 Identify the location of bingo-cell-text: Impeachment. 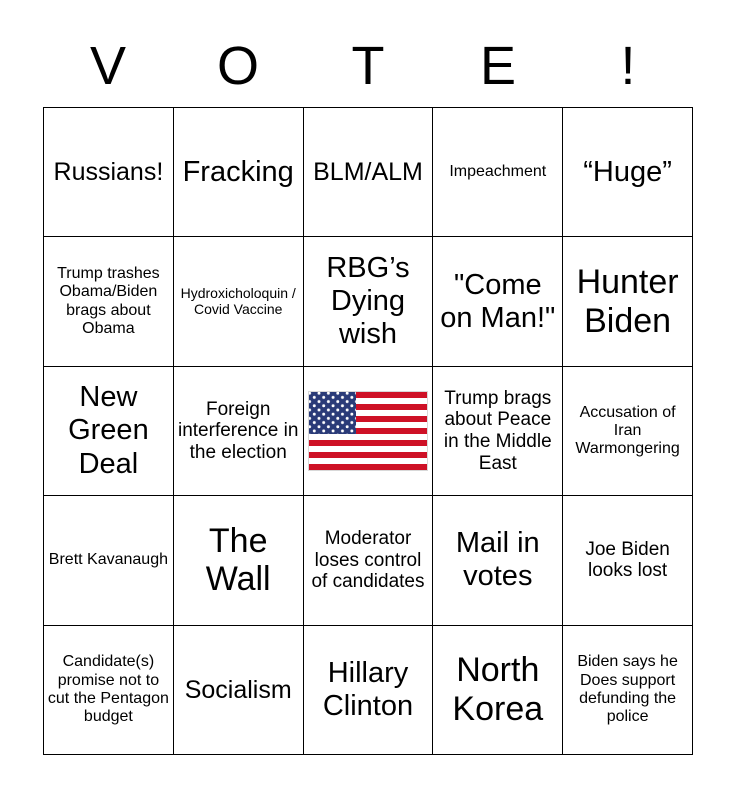
(498, 172).